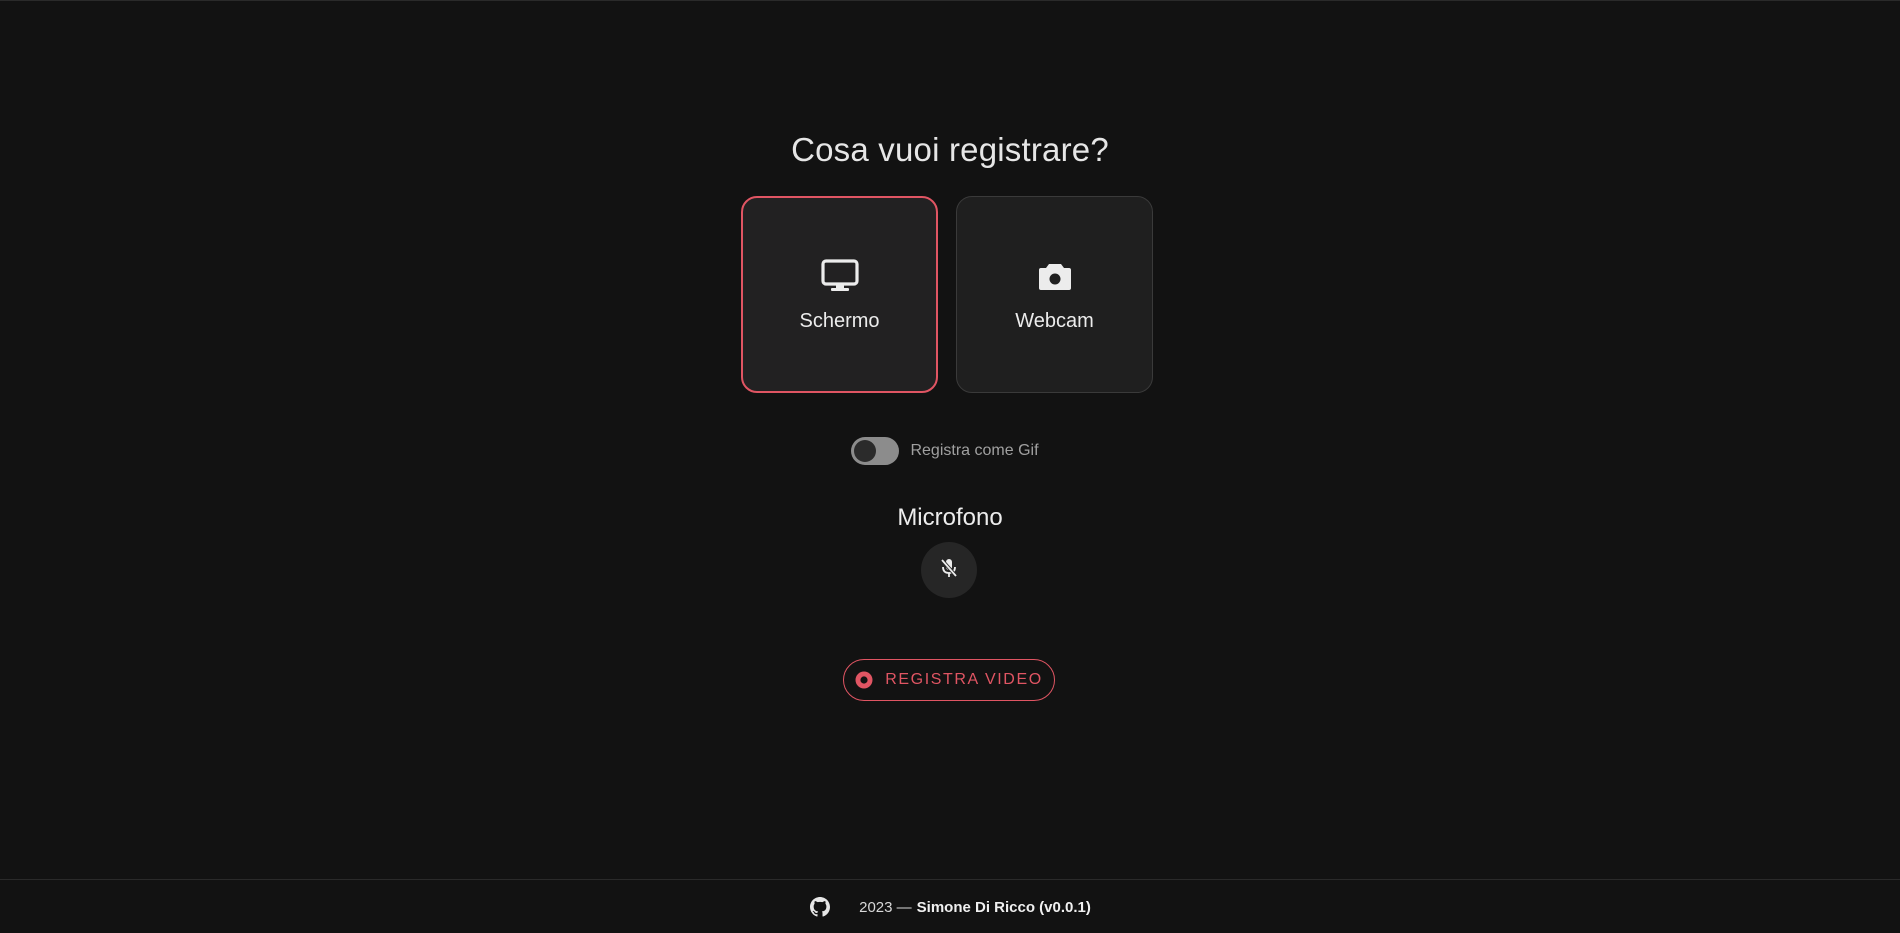 This screenshot has width=1900, height=933. Describe the element at coordinates (885, 907) in the screenshot. I see `footer-year: 2023 —` at that location.